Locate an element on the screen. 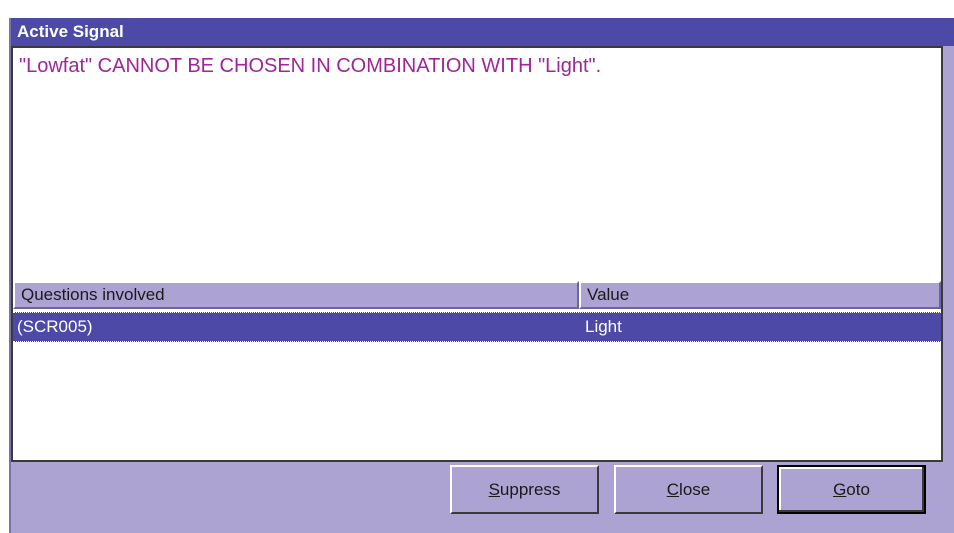 The height and width of the screenshot is (533, 954). close-label: lose is located at coordinates (695, 489).